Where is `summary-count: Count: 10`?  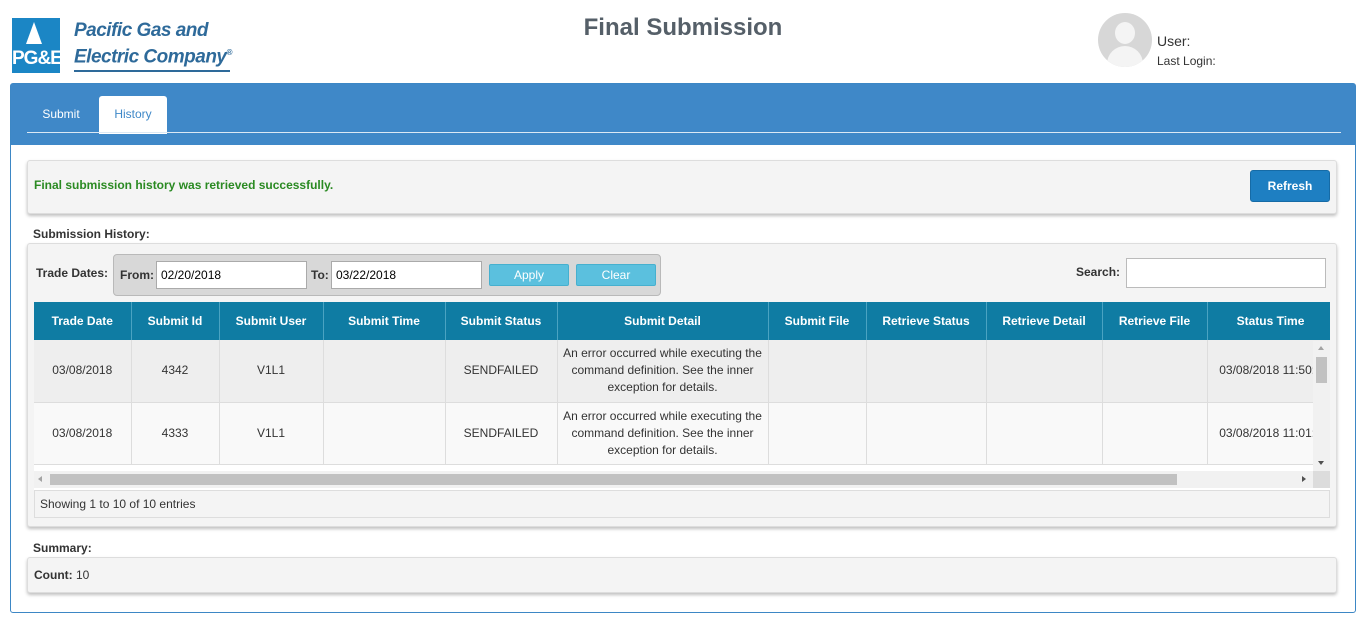
summary-count: Count: 10 is located at coordinates (61, 575).